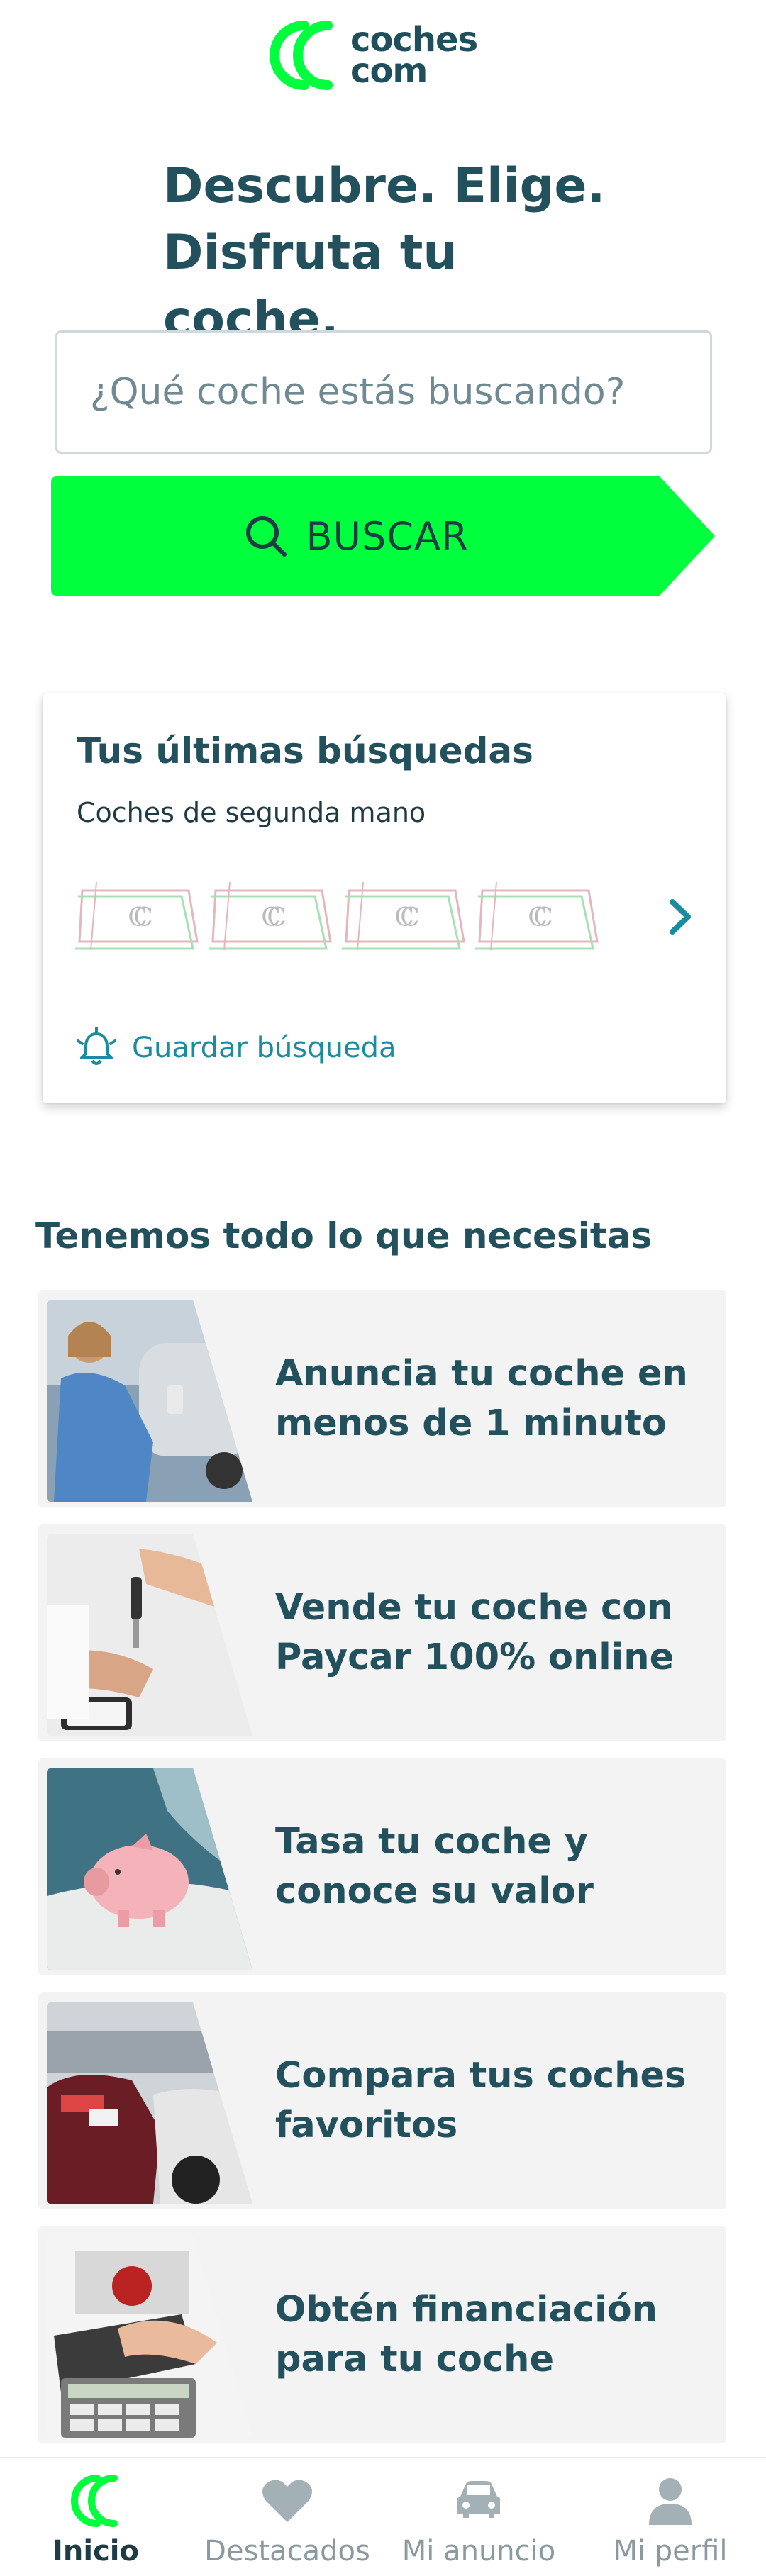 Image resolution: width=766 pixels, height=2576 pixels. Describe the element at coordinates (474, 1608) in the screenshot. I see `feature-title-line1: Vende tu coche con` at that location.